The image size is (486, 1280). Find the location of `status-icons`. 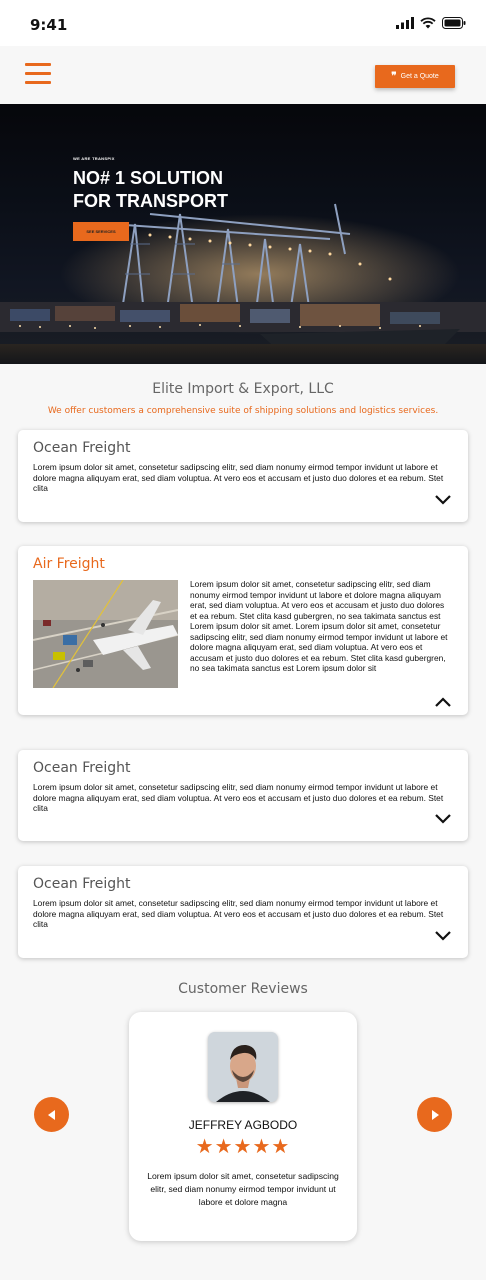

status-icons is located at coordinates (431, 23).